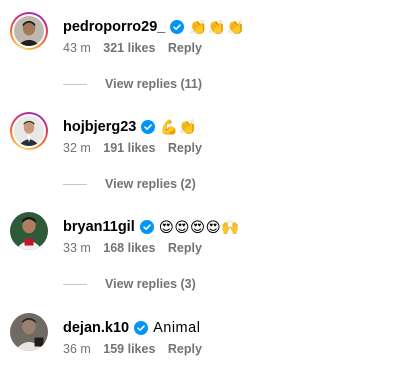 The width and height of the screenshot is (407, 373). Describe the element at coordinates (96, 328) in the screenshot. I see `username: dejan.k10` at that location.